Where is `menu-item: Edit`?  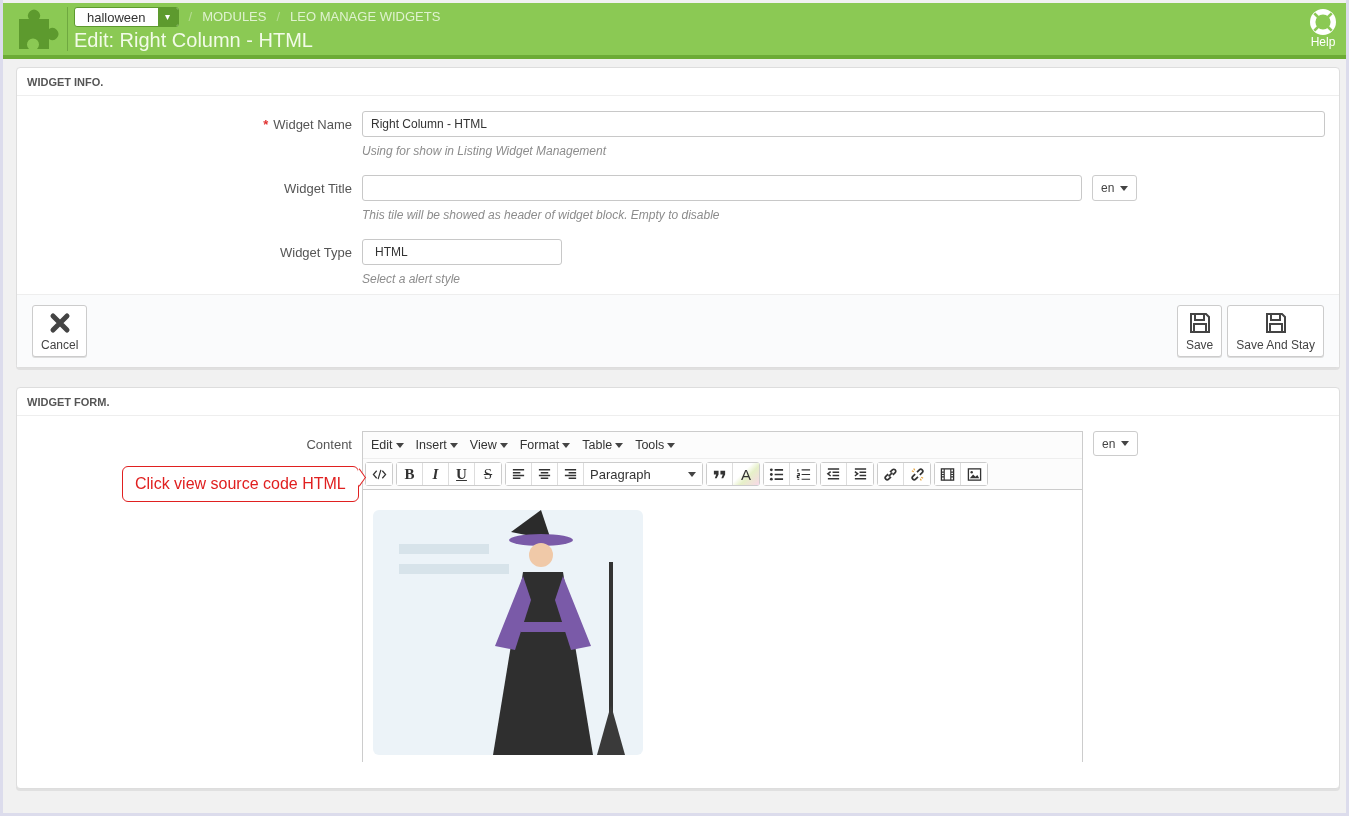 menu-item: Edit is located at coordinates (388, 445).